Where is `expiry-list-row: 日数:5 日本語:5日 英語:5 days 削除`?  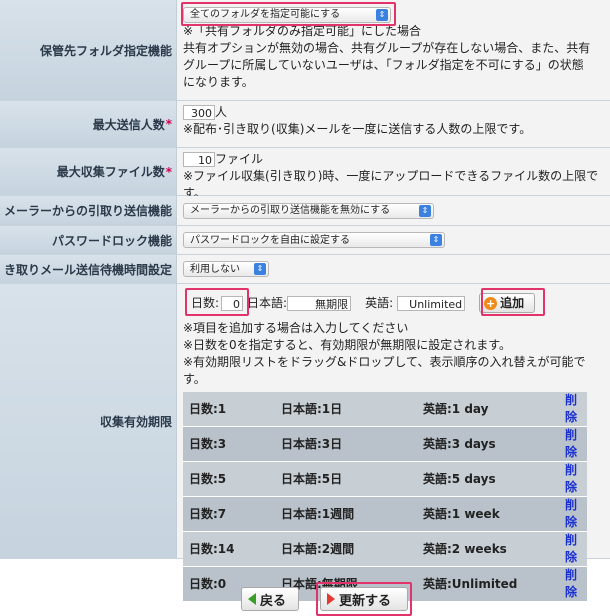
expiry-list-row: 日数:5 日本語:5日 英語:5 days 削除 is located at coordinates (385, 479).